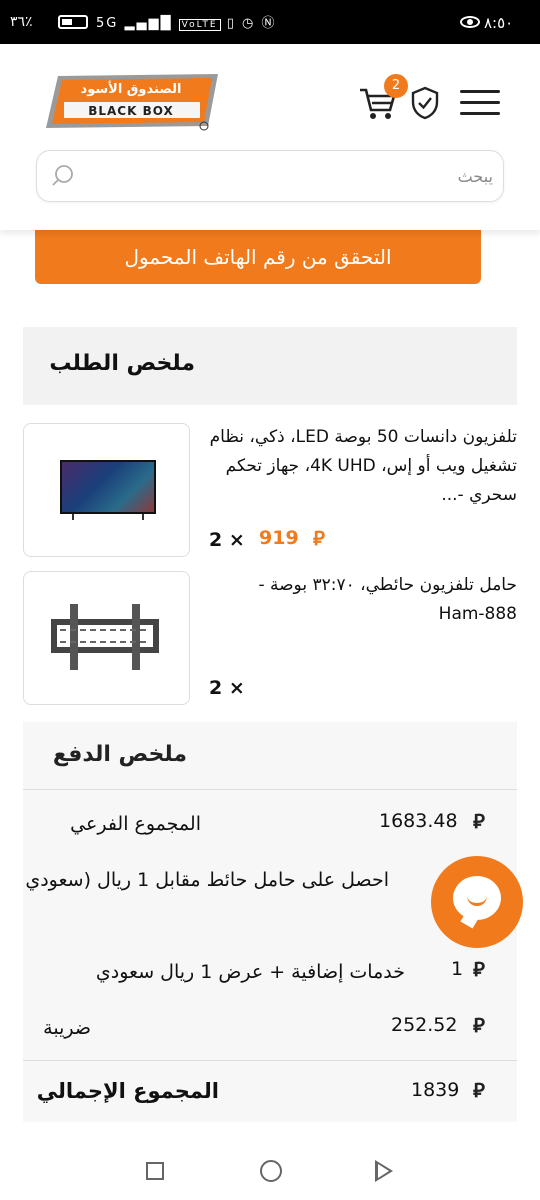  I want to click on tax-value: 252.52, so click(424, 1025).